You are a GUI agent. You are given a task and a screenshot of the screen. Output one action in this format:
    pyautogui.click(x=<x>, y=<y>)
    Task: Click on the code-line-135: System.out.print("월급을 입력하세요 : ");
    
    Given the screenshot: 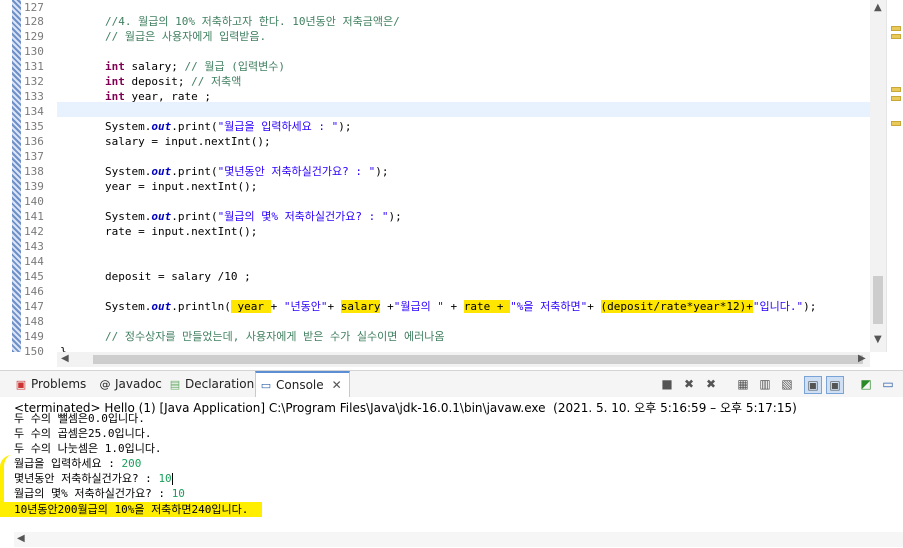 What is the action you would take?
    pyautogui.click(x=228, y=126)
    